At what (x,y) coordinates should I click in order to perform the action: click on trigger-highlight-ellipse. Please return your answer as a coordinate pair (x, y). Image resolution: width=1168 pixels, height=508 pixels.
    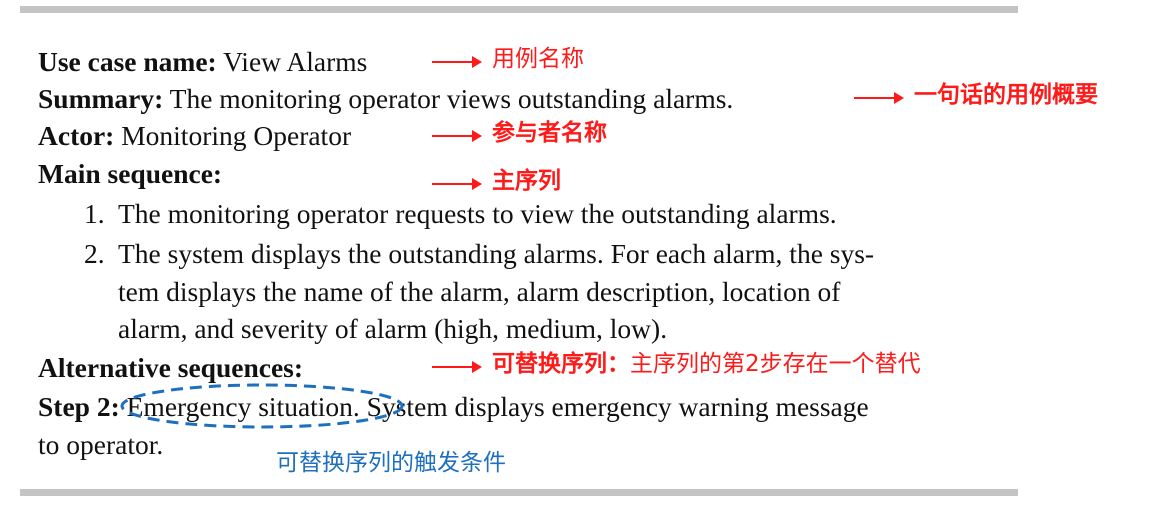
    Looking at the image, I should click on (262, 406).